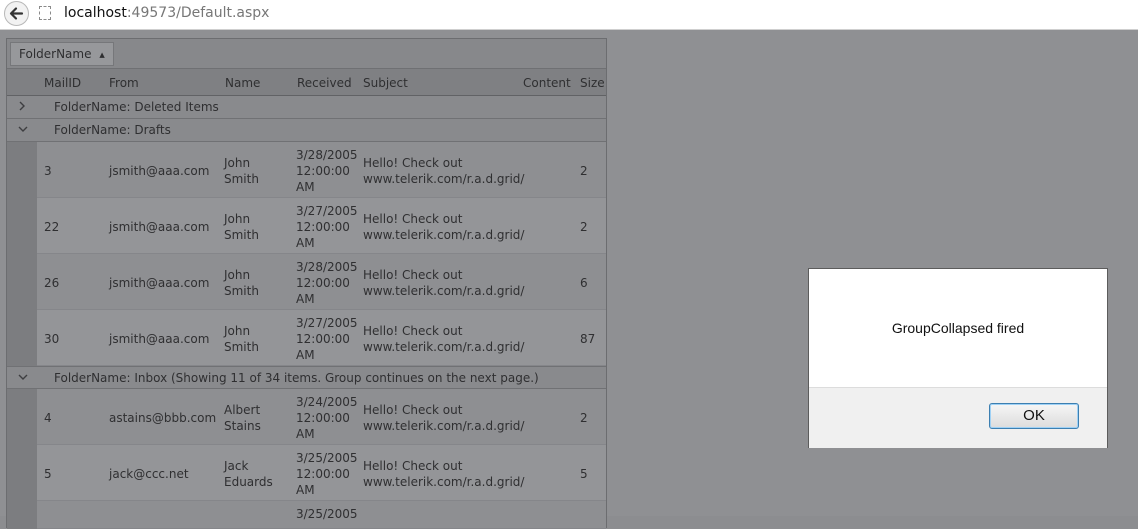 Image resolution: width=1138 pixels, height=529 pixels. Describe the element at coordinates (547, 83) in the screenshot. I see `column-header-content: Content` at that location.